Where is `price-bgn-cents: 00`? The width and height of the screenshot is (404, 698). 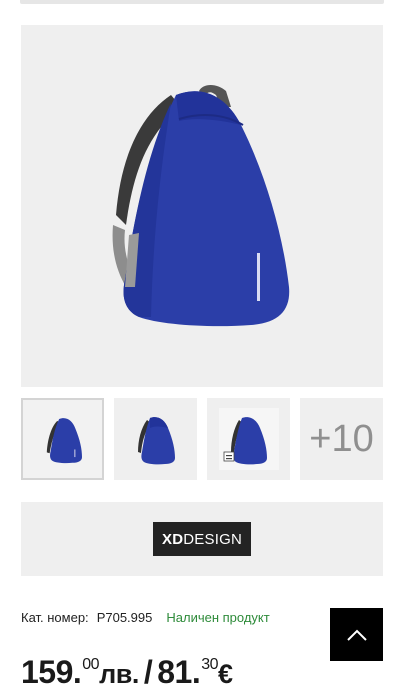
price-bgn-cents: 00 is located at coordinates (91, 664).